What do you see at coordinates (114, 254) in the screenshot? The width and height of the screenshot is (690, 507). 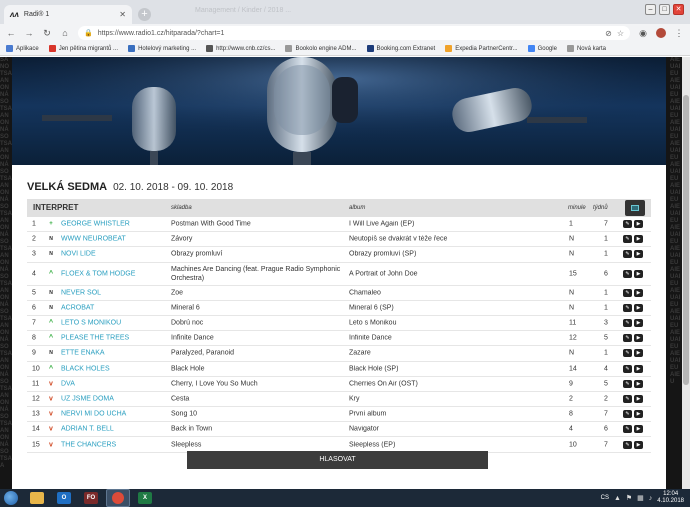 I see `artist-link: NOVÍ LIDÉ` at bounding box center [114, 254].